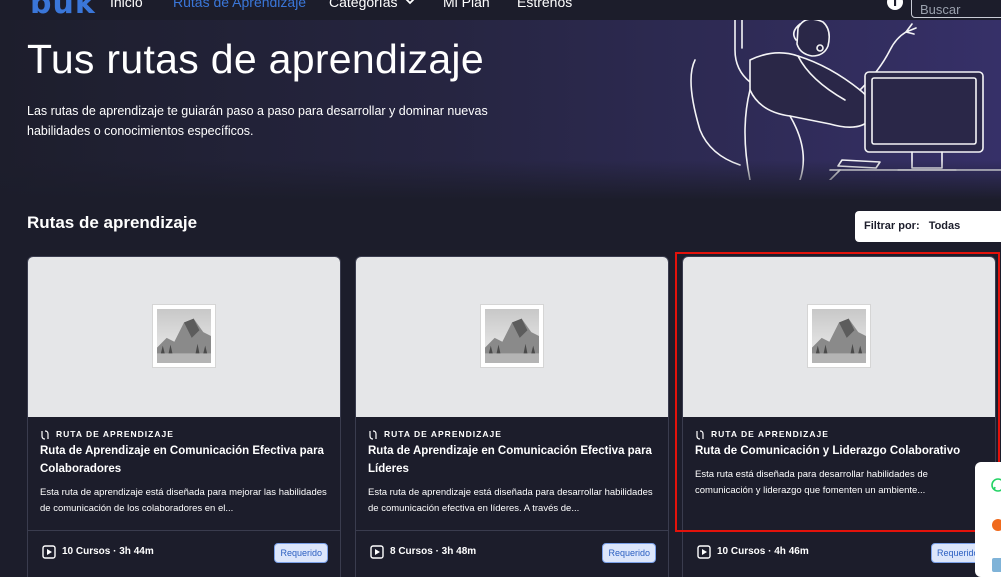 The height and width of the screenshot is (577, 1001). Describe the element at coordinates (108, 551) in the screenshot. I see `card-meta: 10 Cursos · 3h 44m` at that location.